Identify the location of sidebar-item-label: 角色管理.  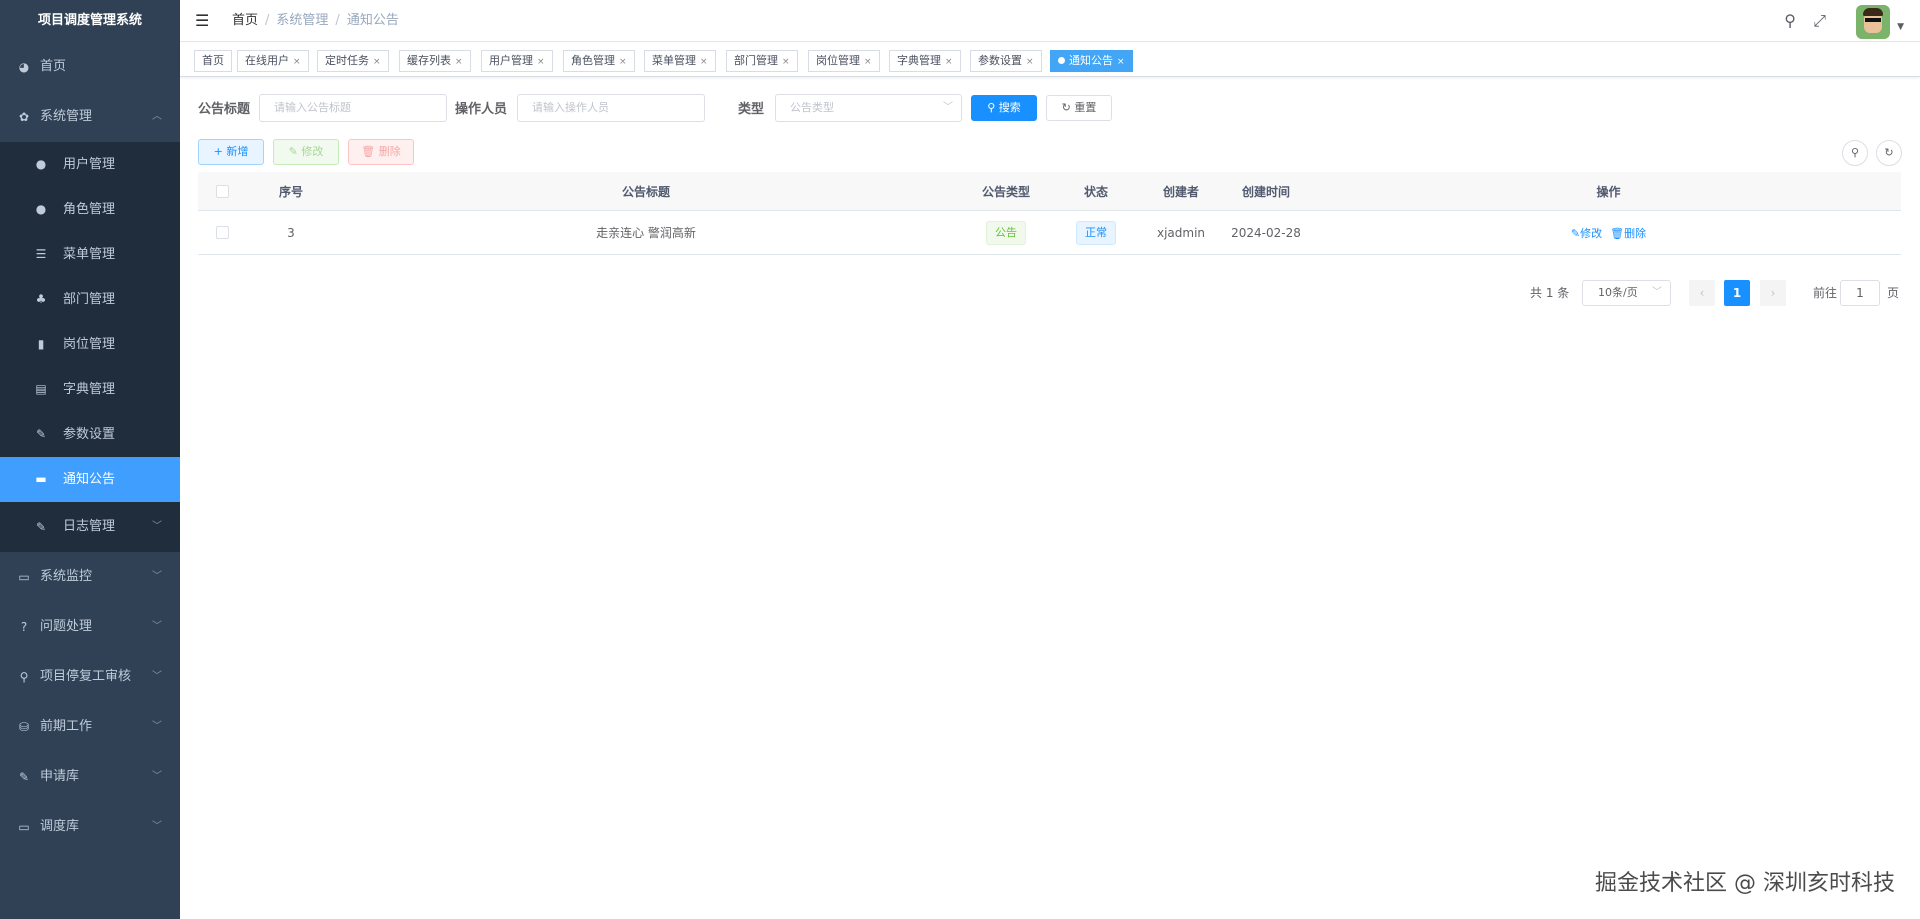
(89, 209).